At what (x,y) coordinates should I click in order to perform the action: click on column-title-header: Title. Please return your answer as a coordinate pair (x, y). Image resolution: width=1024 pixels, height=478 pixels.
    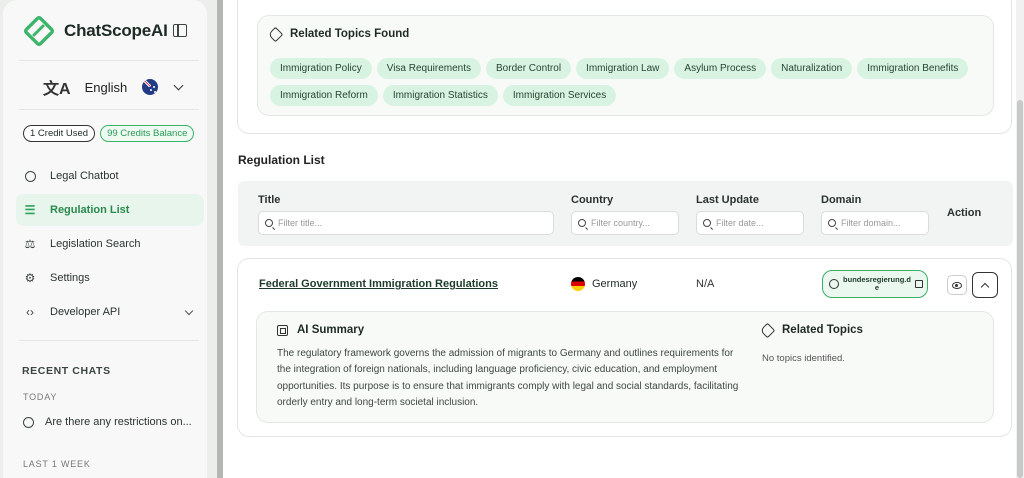
    Looking at the image, I should click on (269, 200).